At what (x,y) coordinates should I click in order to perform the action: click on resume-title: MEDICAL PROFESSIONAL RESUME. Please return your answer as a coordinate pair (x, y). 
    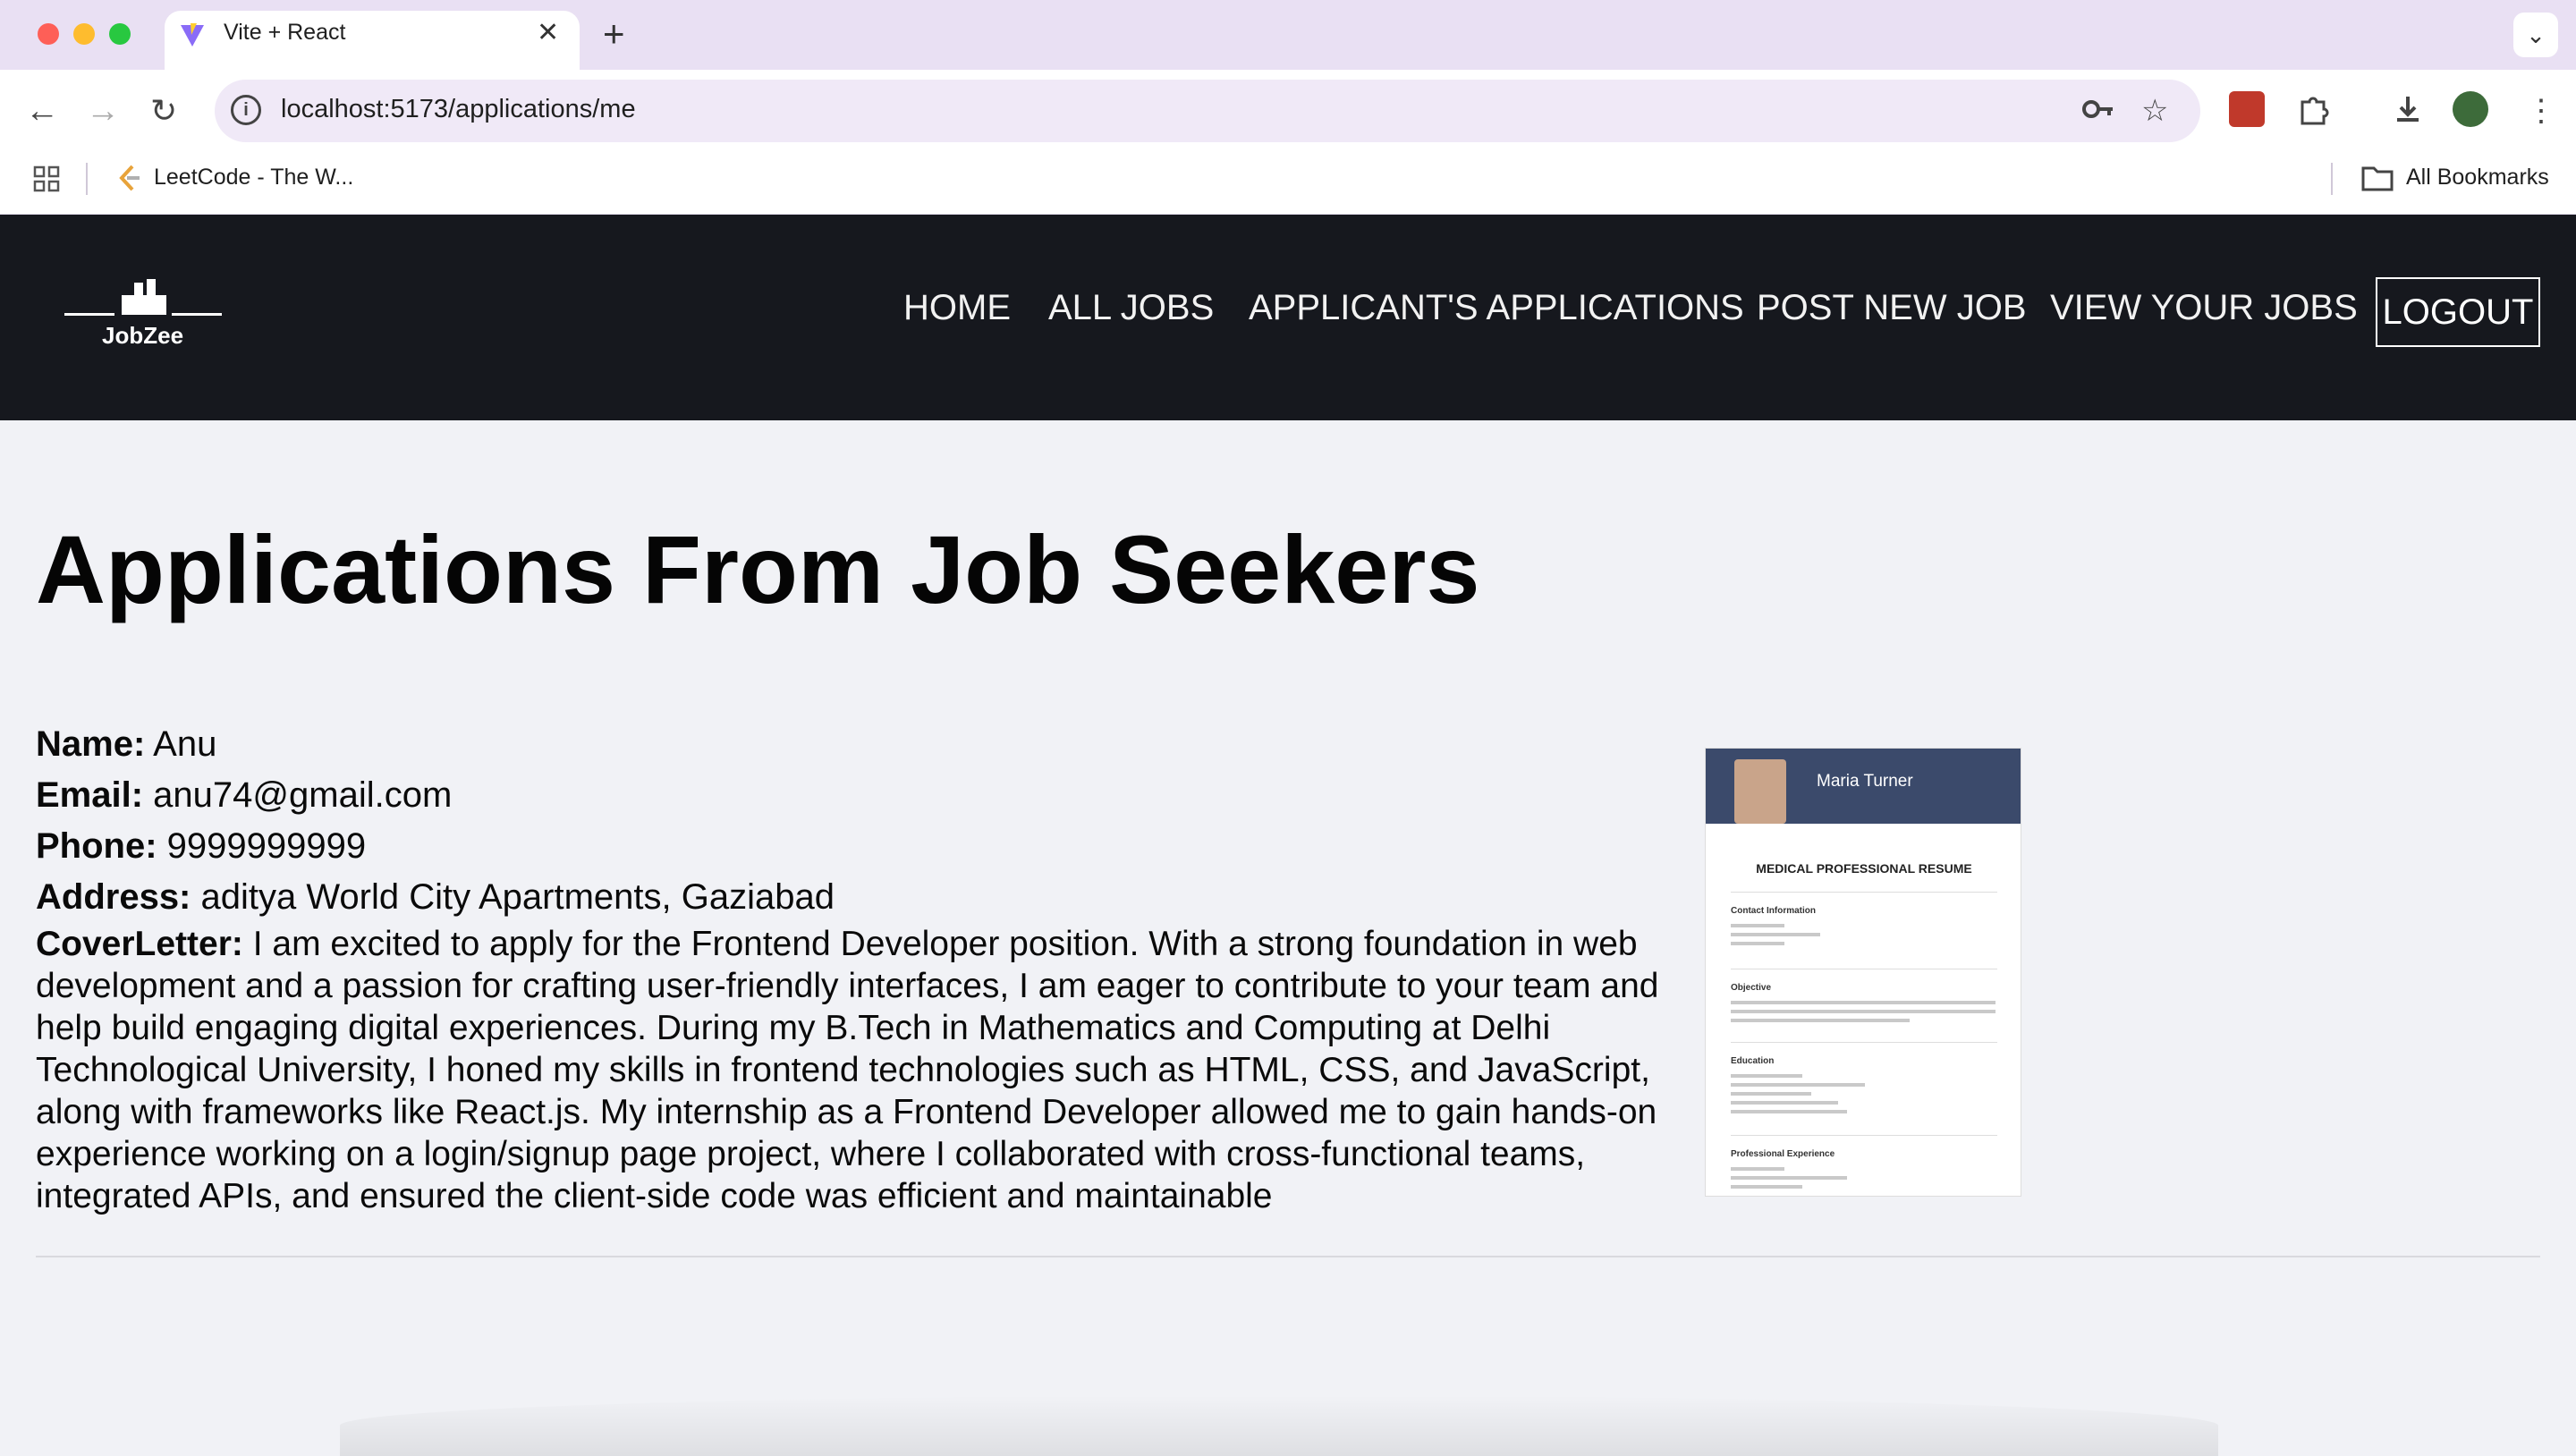
    Looking at the image, I should click on (1864, 868).